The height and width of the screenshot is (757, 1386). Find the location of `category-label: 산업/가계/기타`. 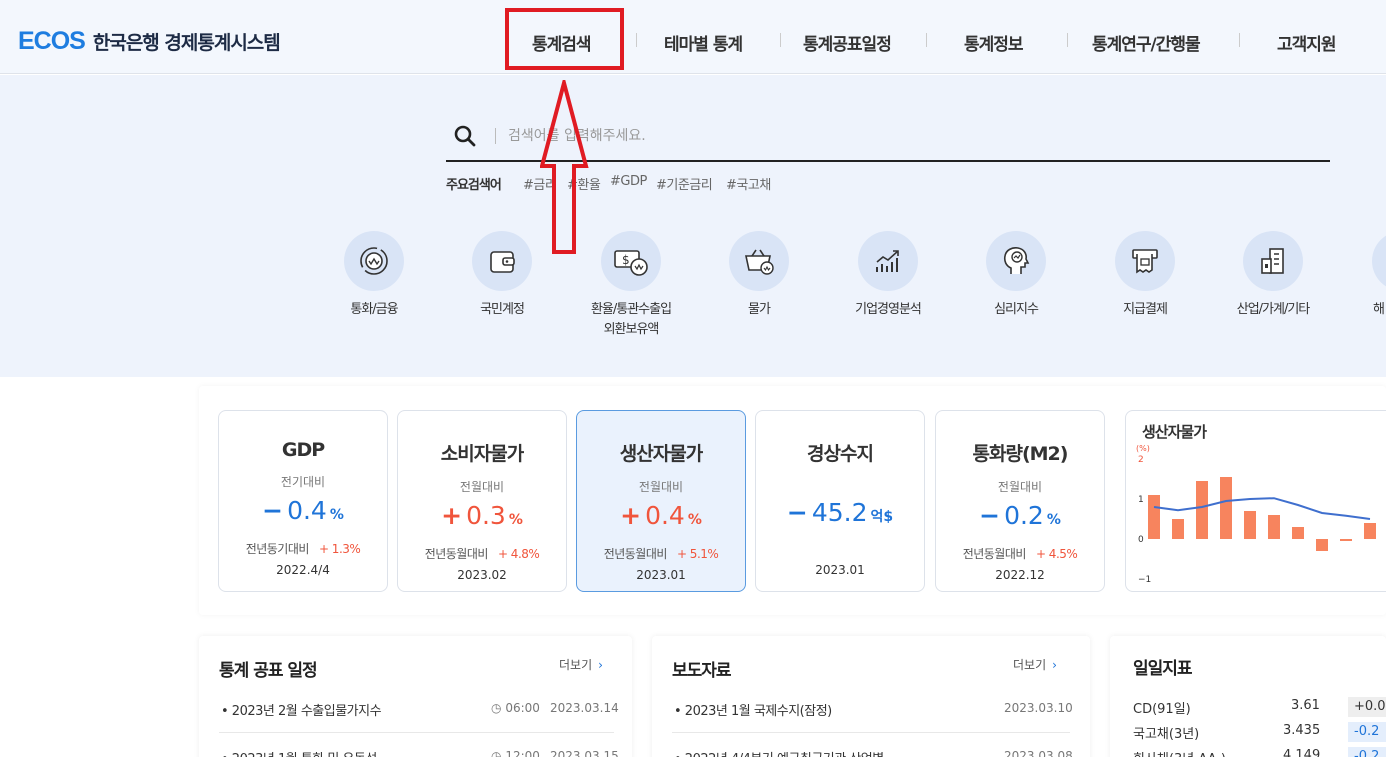

category-label: 산업/가계/기타 is located at coordinates (1273, 309).